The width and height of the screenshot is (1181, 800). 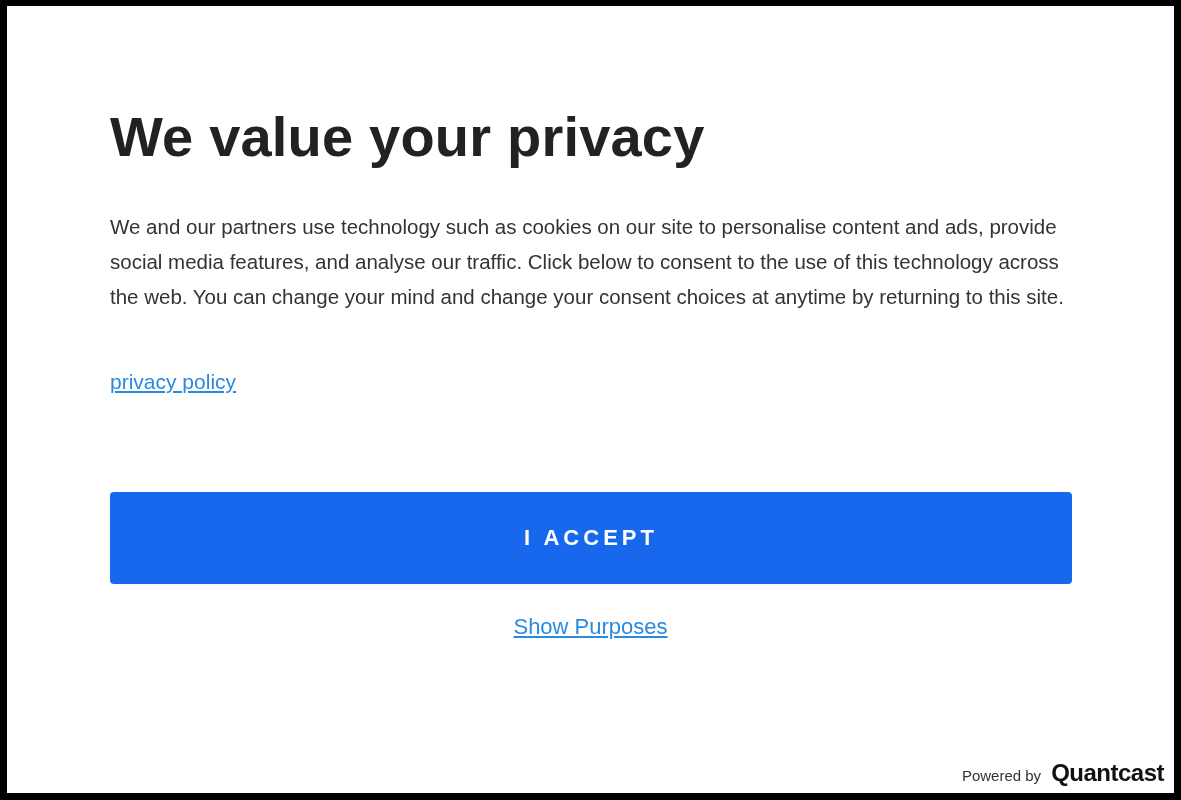 I want to click on dialog-title: We value your privacy, so click(x=408, y=136).